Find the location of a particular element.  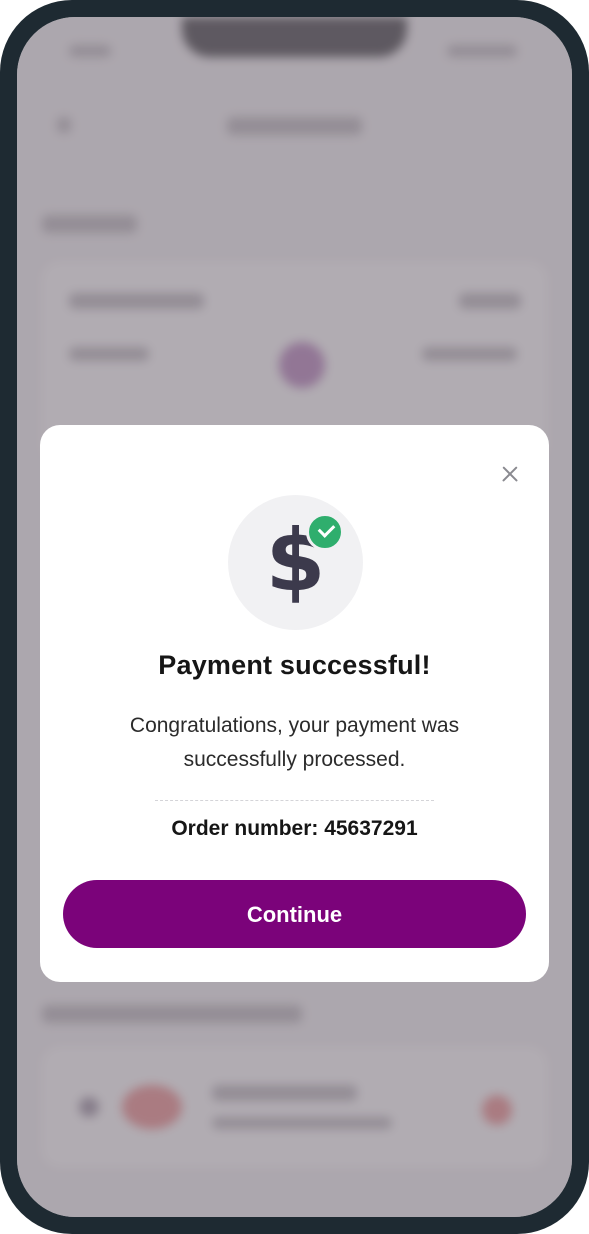

order-number: Order number: 45637291 is located at coordinates (294, 828).